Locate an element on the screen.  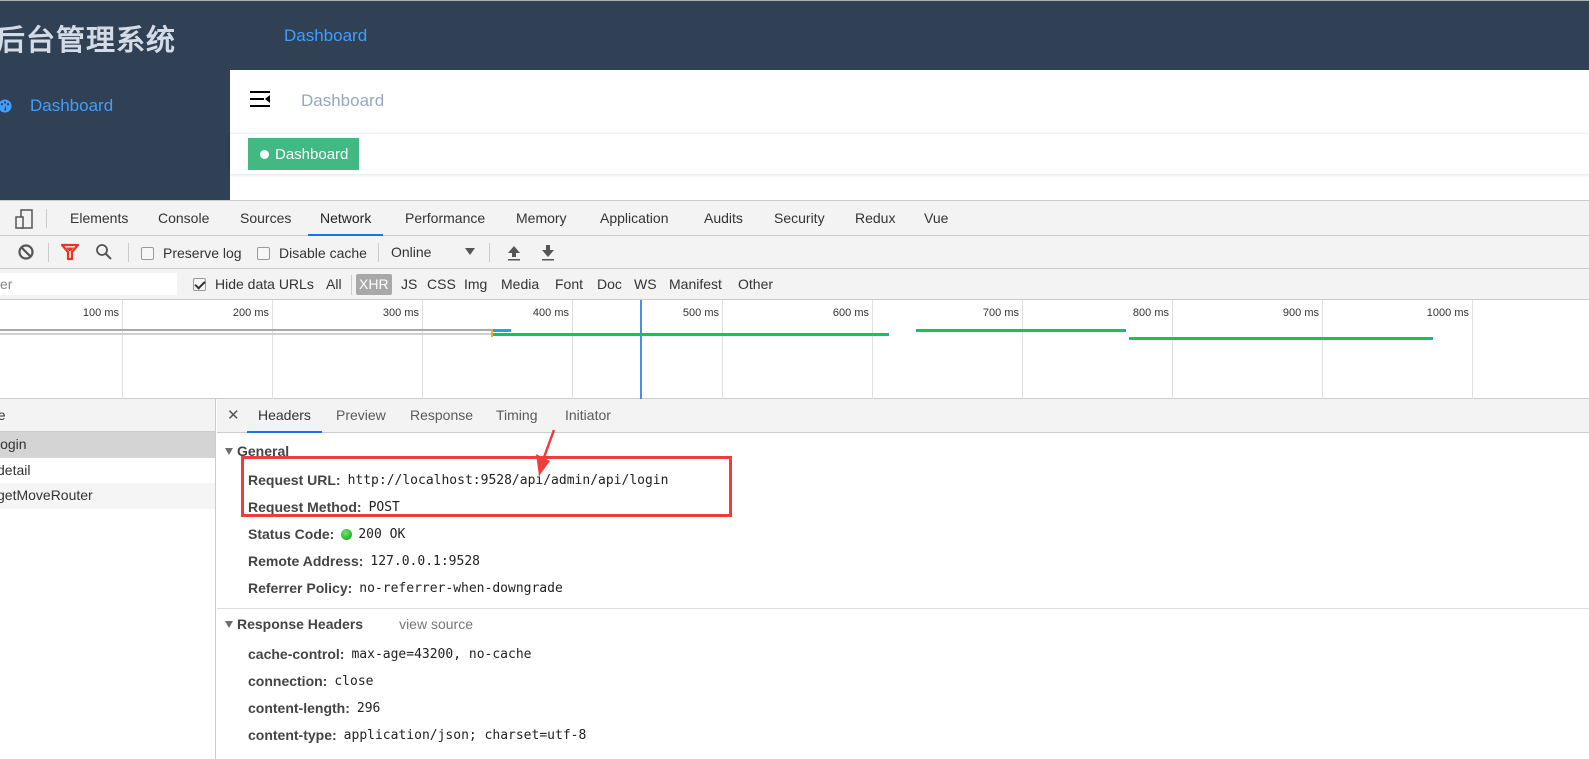
general-section-toggle: General is located at coordinates (257, 451).